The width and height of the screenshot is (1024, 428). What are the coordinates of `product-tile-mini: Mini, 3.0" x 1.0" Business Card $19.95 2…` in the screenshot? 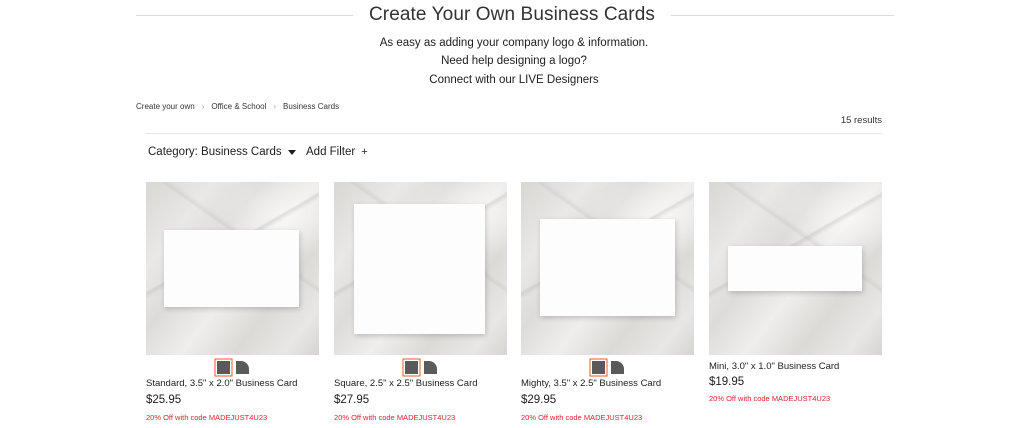 It's located at (795, 293).